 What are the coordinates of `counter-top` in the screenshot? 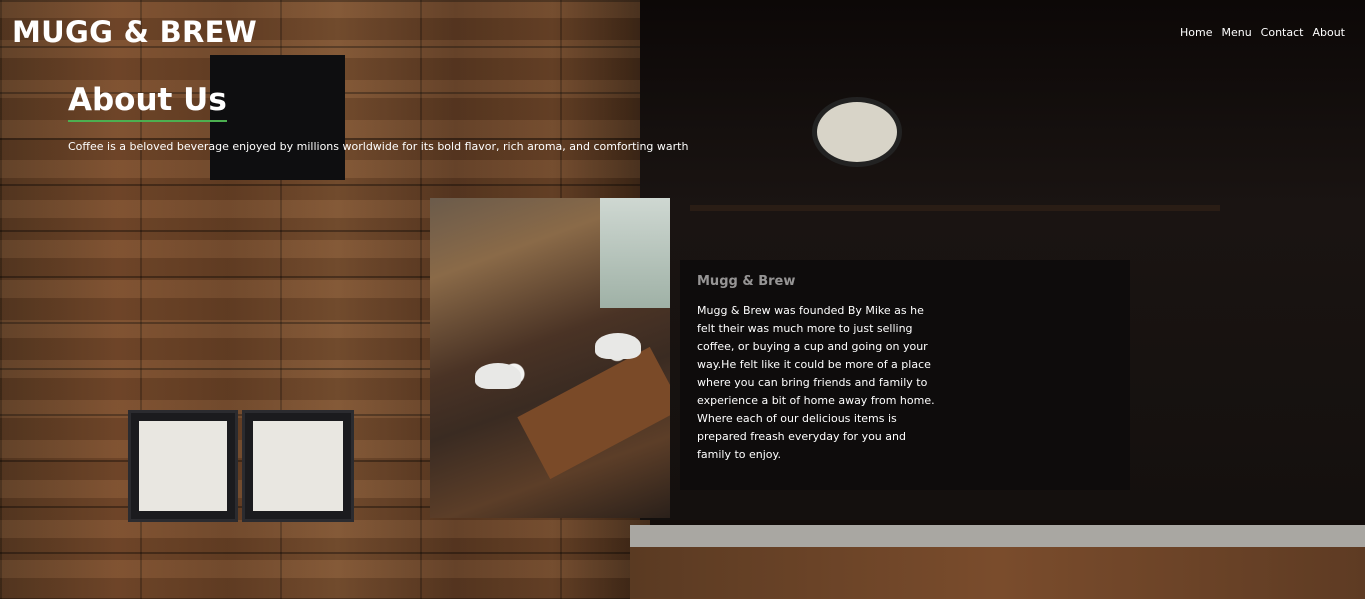 It's located at (997, 536).